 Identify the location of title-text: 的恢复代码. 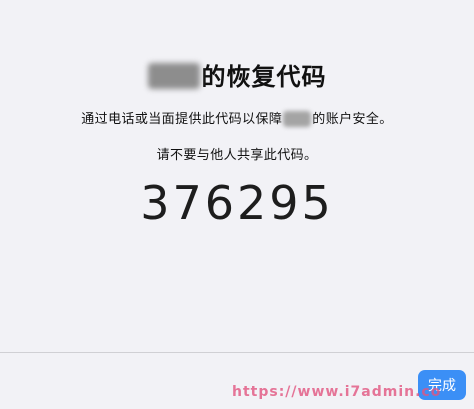
(264, 77).